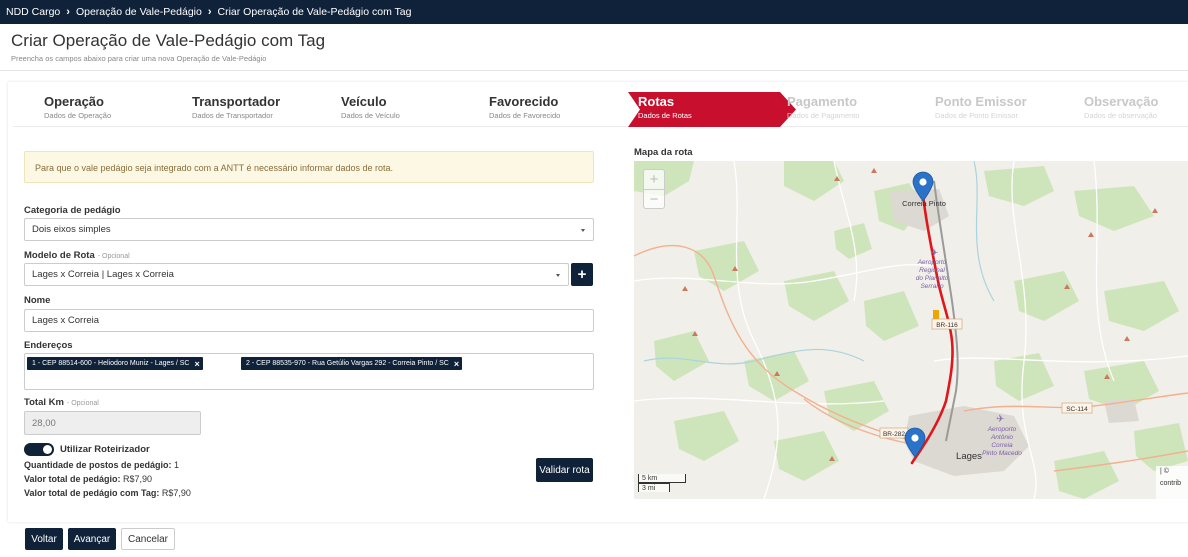 The image size is (1188, 557). What do you see at coordinates (370, 115) in the screenshot?
I see `step-subtitle: Dados de Veículo` at bounding box center [370, 115].